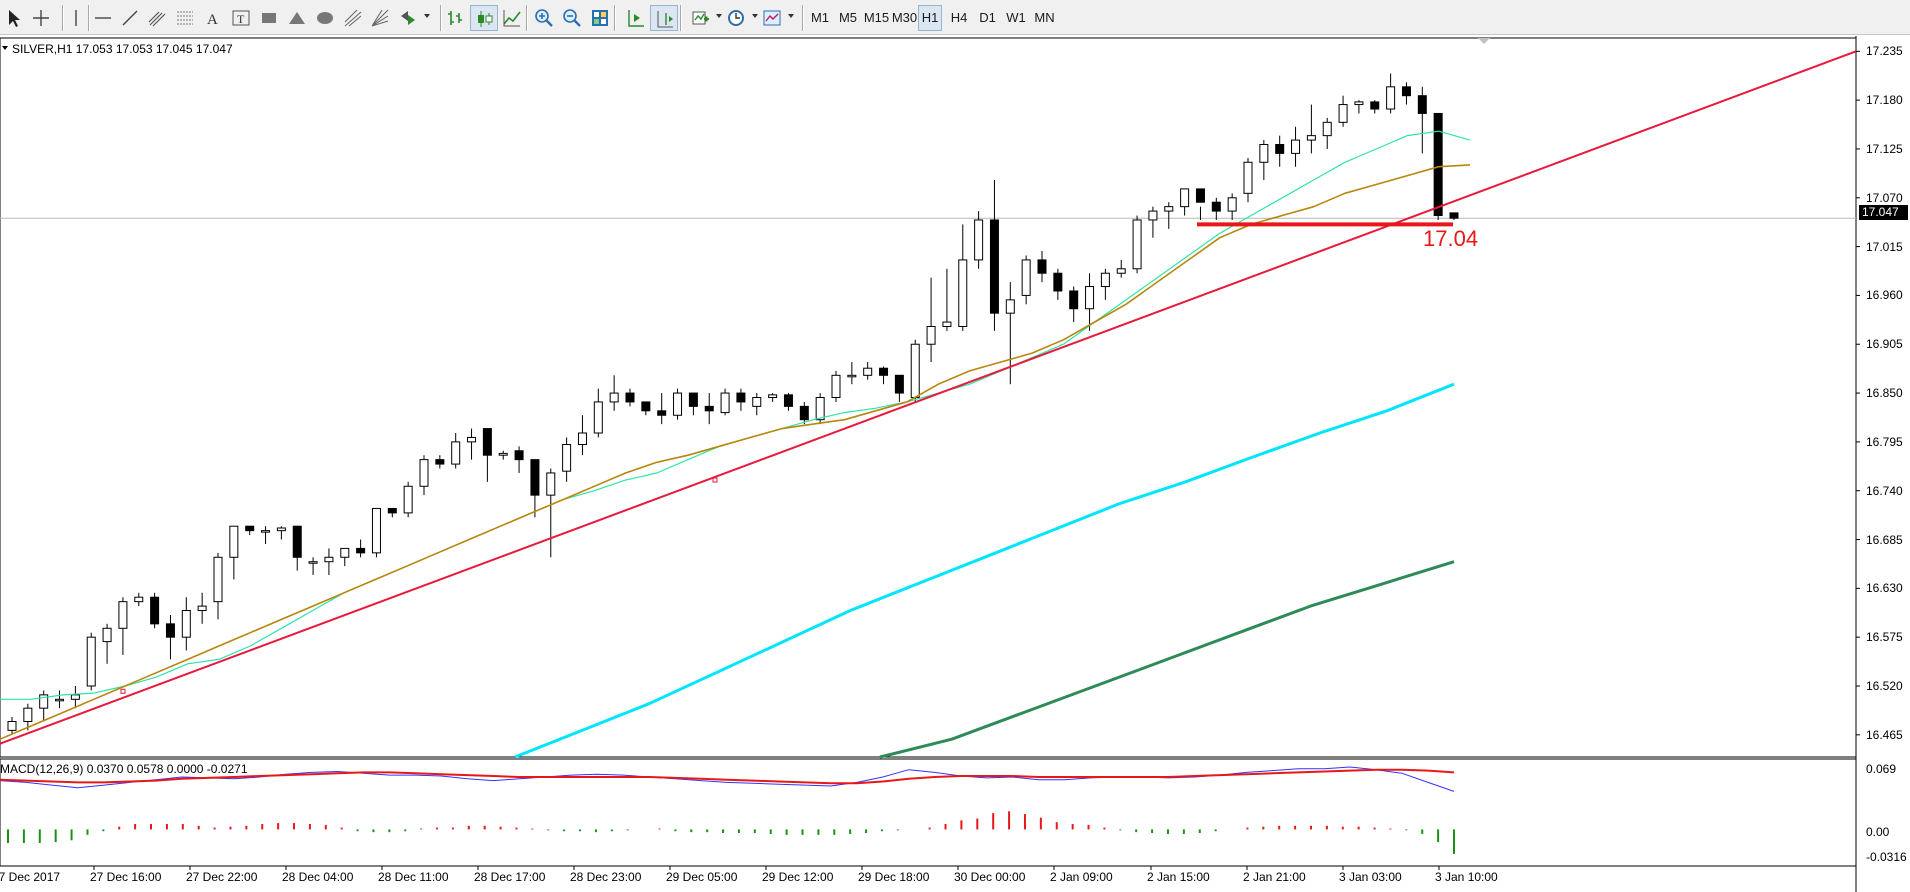 The height and width of the screenshot is (892, 1910). I want to click on timeframe-m5-button: M5, so click(848, 18).